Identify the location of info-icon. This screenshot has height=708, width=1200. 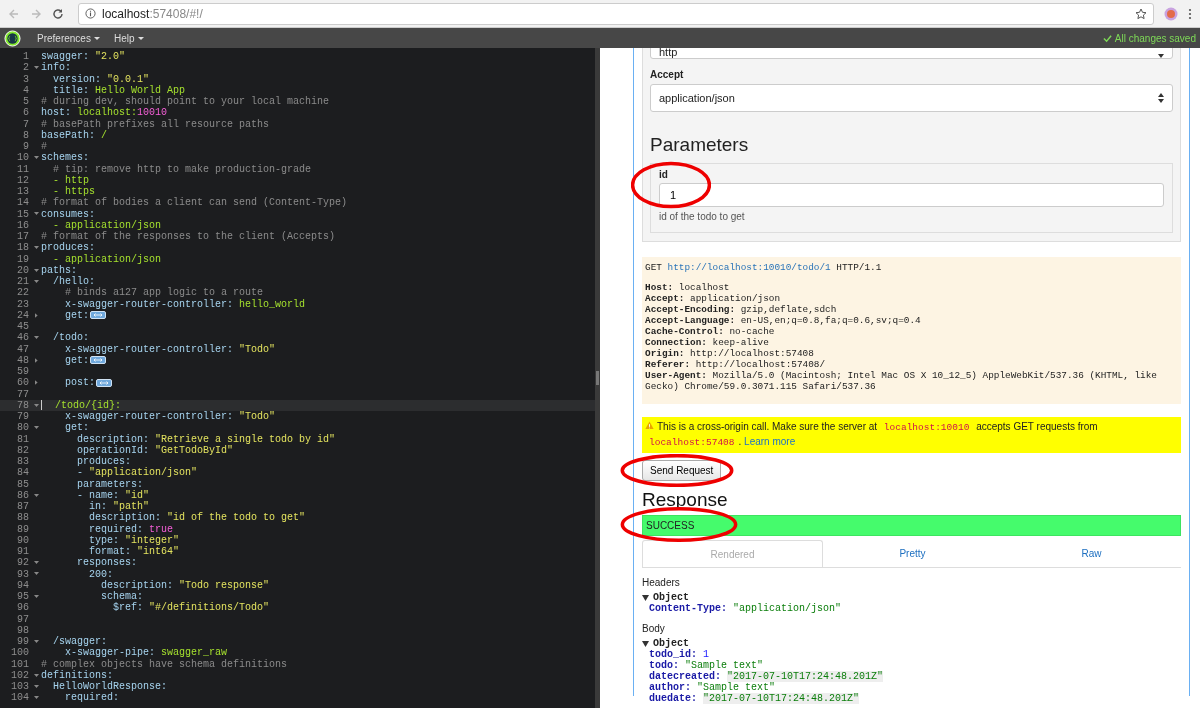
(90, 13).